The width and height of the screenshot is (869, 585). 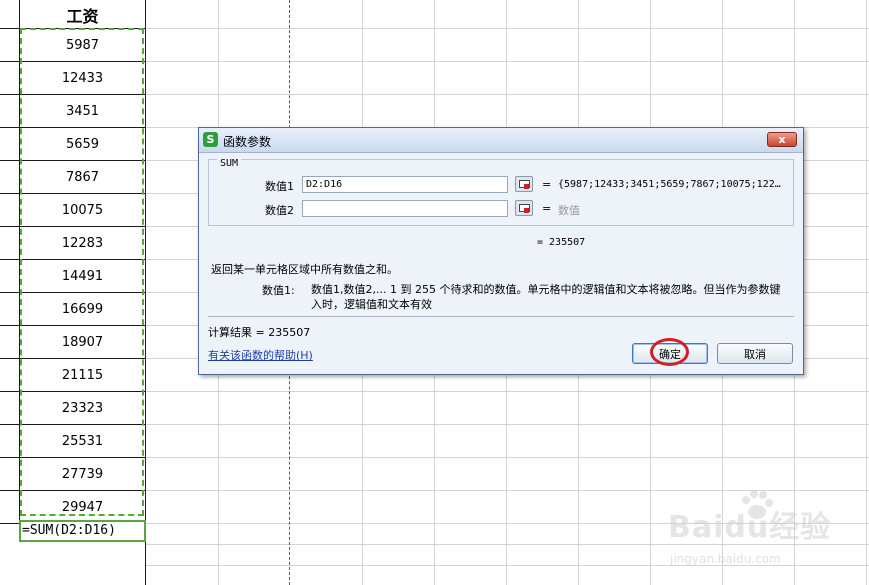 What do you see at coordinates (82, 272) in the screenshot?
I see `selected-range-marquee` at bounding box center [82, 272].